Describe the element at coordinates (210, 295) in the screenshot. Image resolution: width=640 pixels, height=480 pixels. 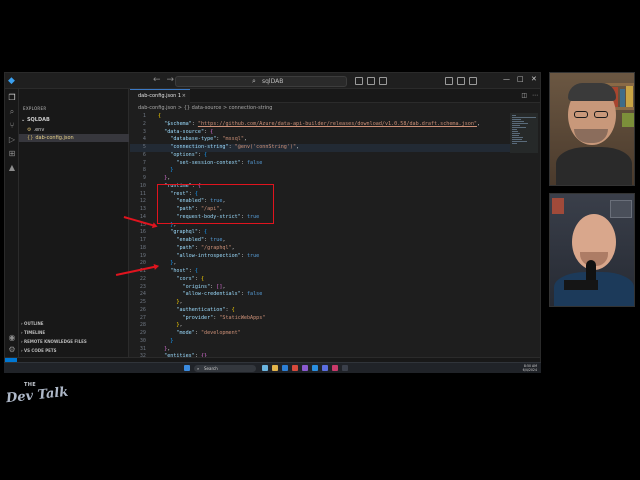
I see `line-content: "allow-credentials": false` at that location.